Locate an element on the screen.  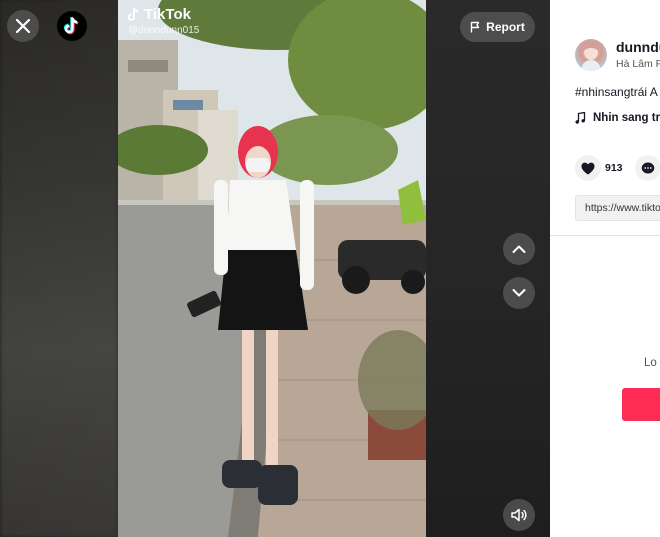
volume-icon is located at coordinates (519, 515).